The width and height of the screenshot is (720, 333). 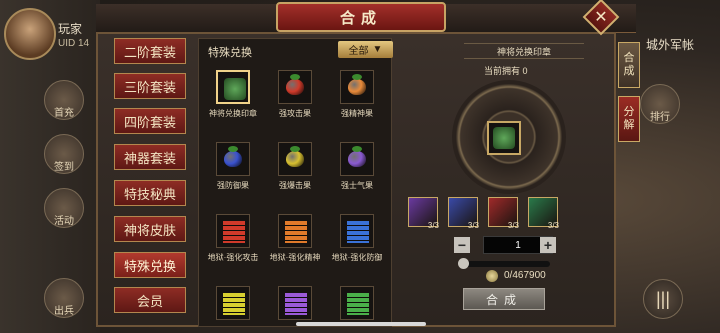 I want to click on category-tier4-set: 四阶套装, so click(x=150, y=121).